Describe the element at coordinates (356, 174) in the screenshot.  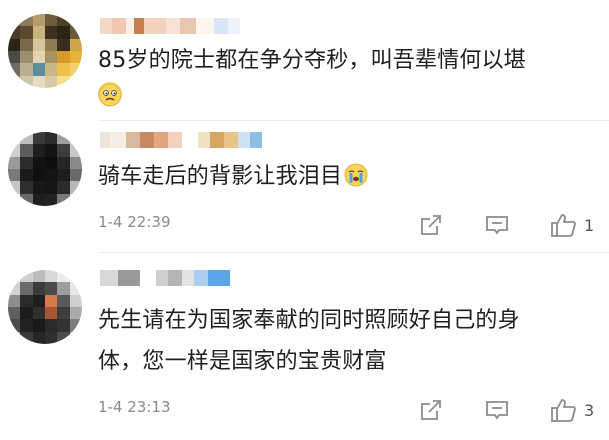
I see `crying-face-emoji-icon` at that location.